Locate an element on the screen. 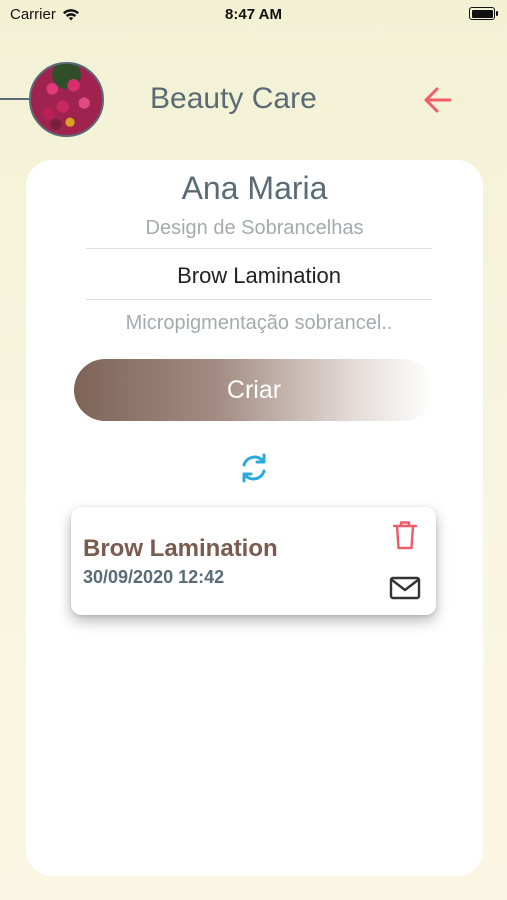 The height and width of the screenshot is (900, 507). appointment-card: Brow Lamination 30/09/2020 12:42 is located at coordinates (253, 561).